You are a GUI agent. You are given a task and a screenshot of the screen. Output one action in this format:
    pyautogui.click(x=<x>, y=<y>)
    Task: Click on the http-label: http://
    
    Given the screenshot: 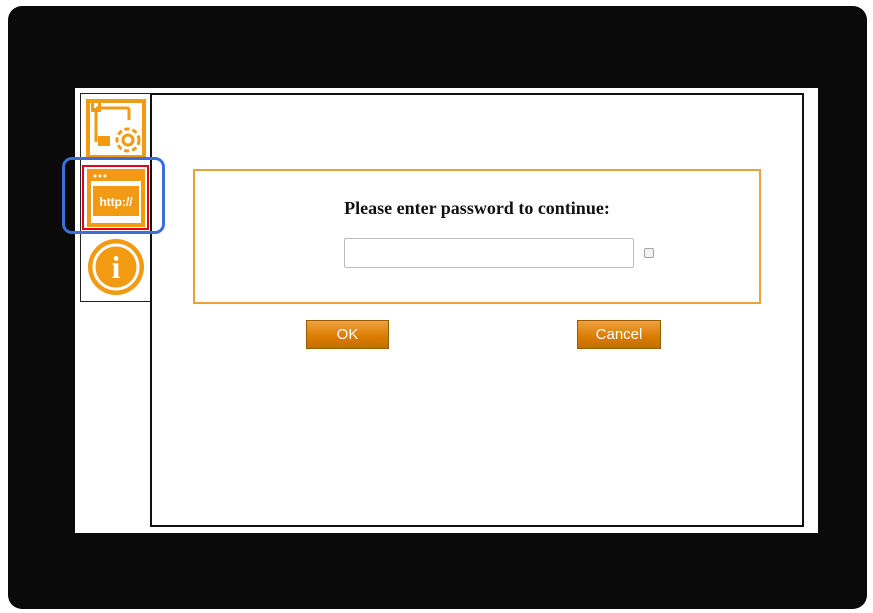 What is the action you would take?
    pyautogui.click(x=116, y=202)
    